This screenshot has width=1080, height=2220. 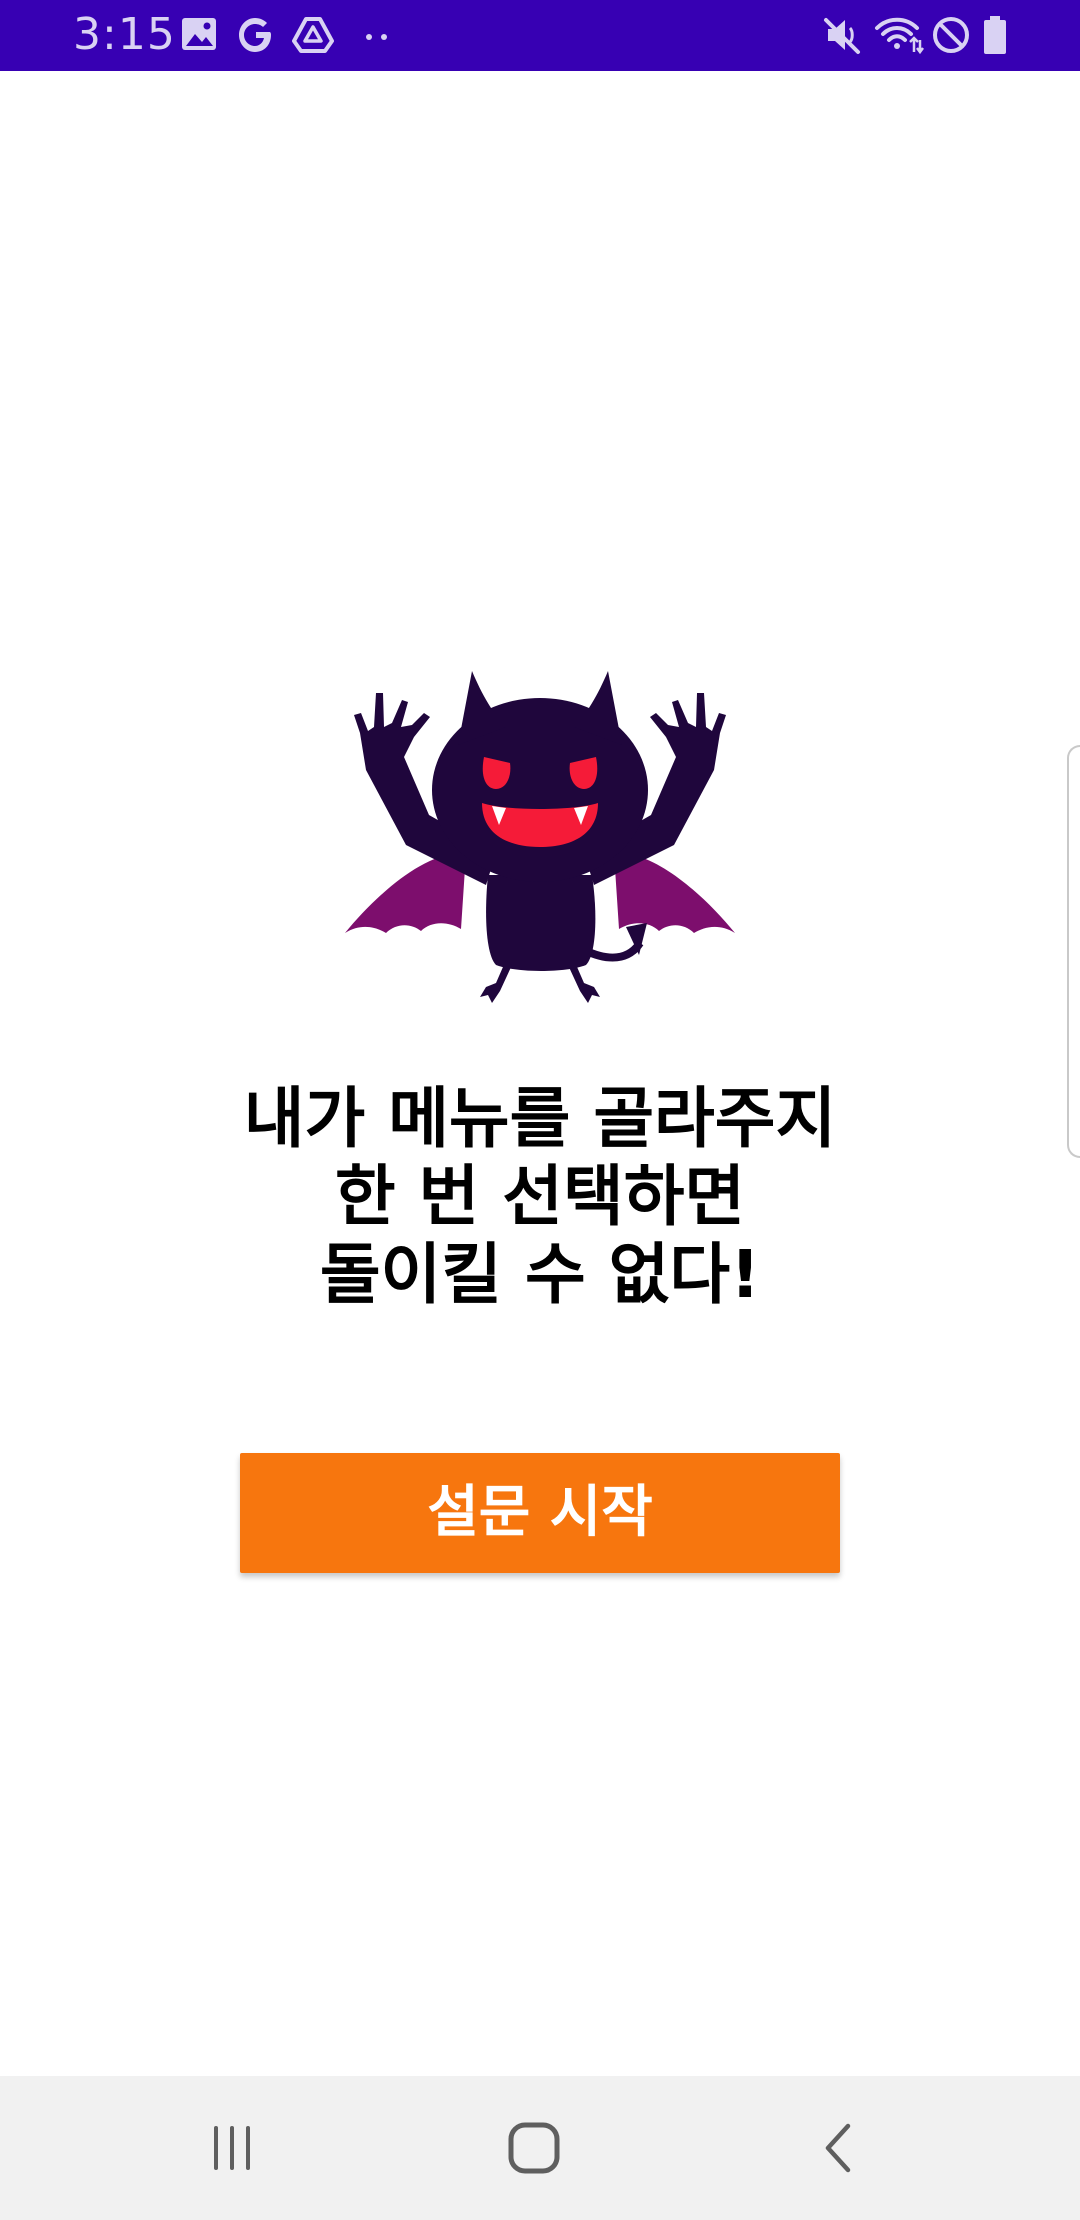 I want to click on back-button, so click(x=838, y=2148).